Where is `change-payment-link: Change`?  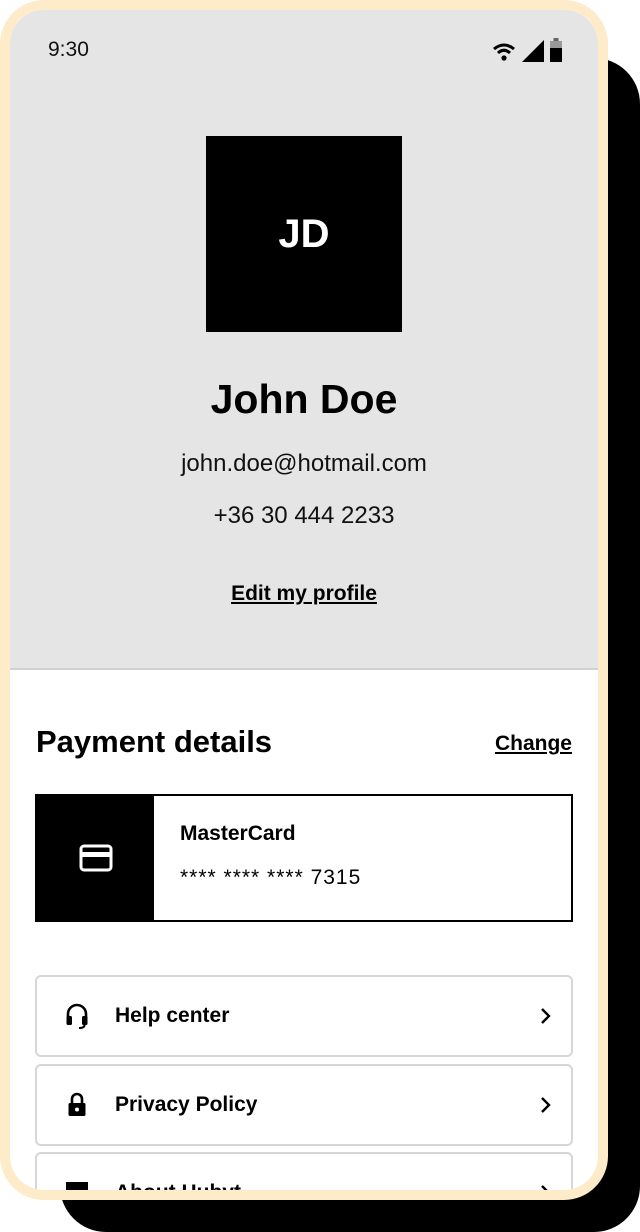
change-payment-link: Change is located at coordinates (533, 744).